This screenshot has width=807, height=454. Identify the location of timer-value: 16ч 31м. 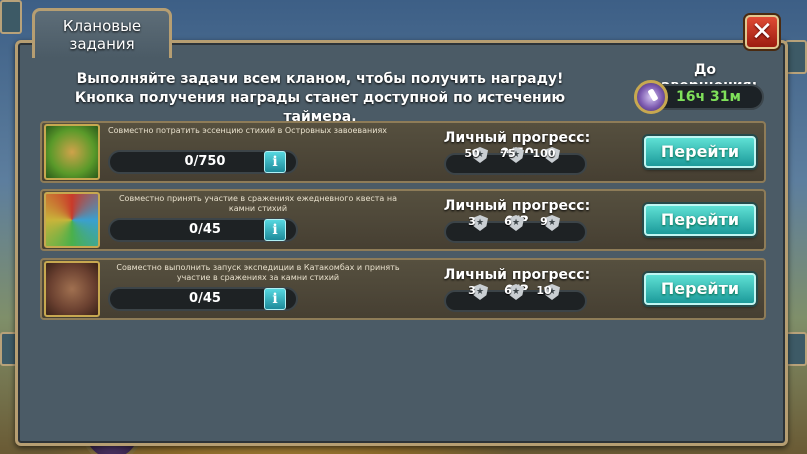
(708, 97).